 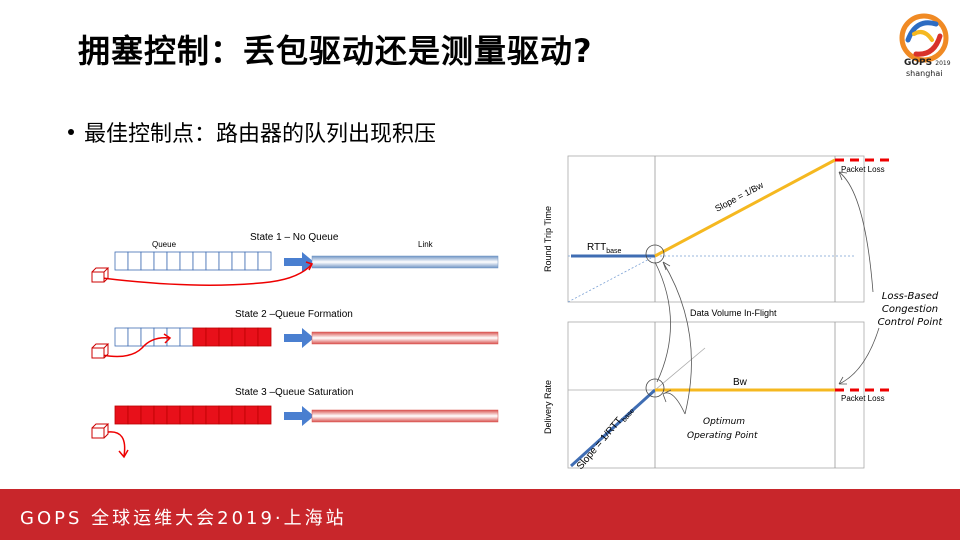 I want to click on top-xlabel: Data Volume In-Flight, so click(x=733, y=313).